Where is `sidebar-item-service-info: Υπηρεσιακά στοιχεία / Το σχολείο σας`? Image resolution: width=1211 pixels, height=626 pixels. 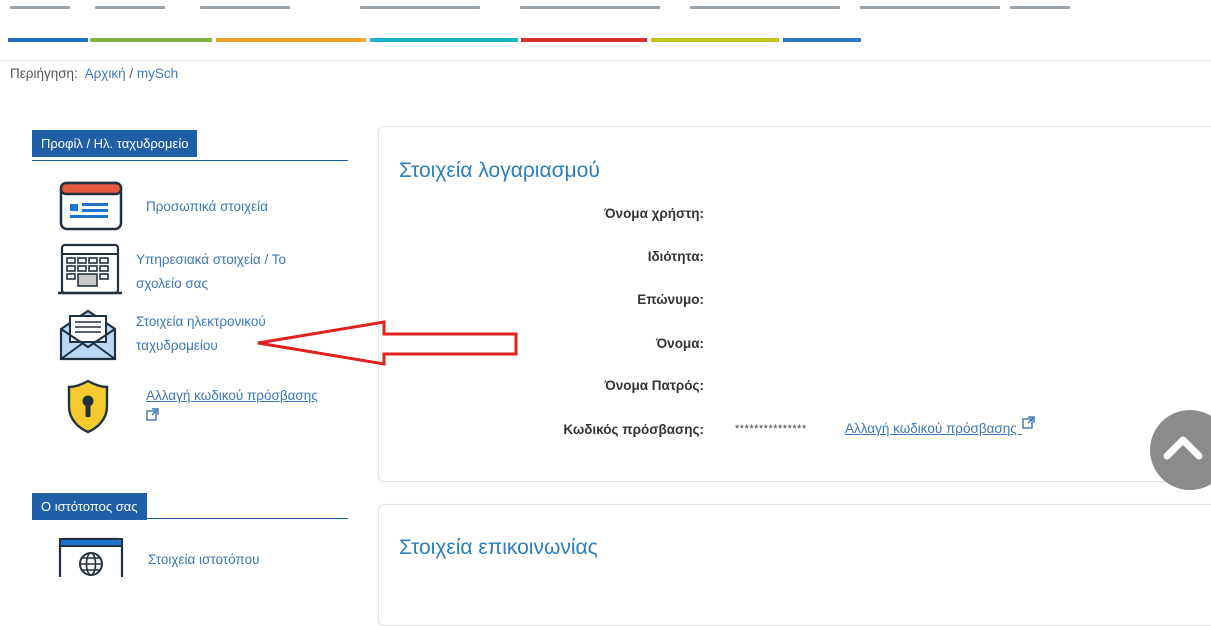 sidebar-item-service-info: Υπηρεσιακά στοιχεία / Το σχολείο σας is located at coordinates (211, 272).